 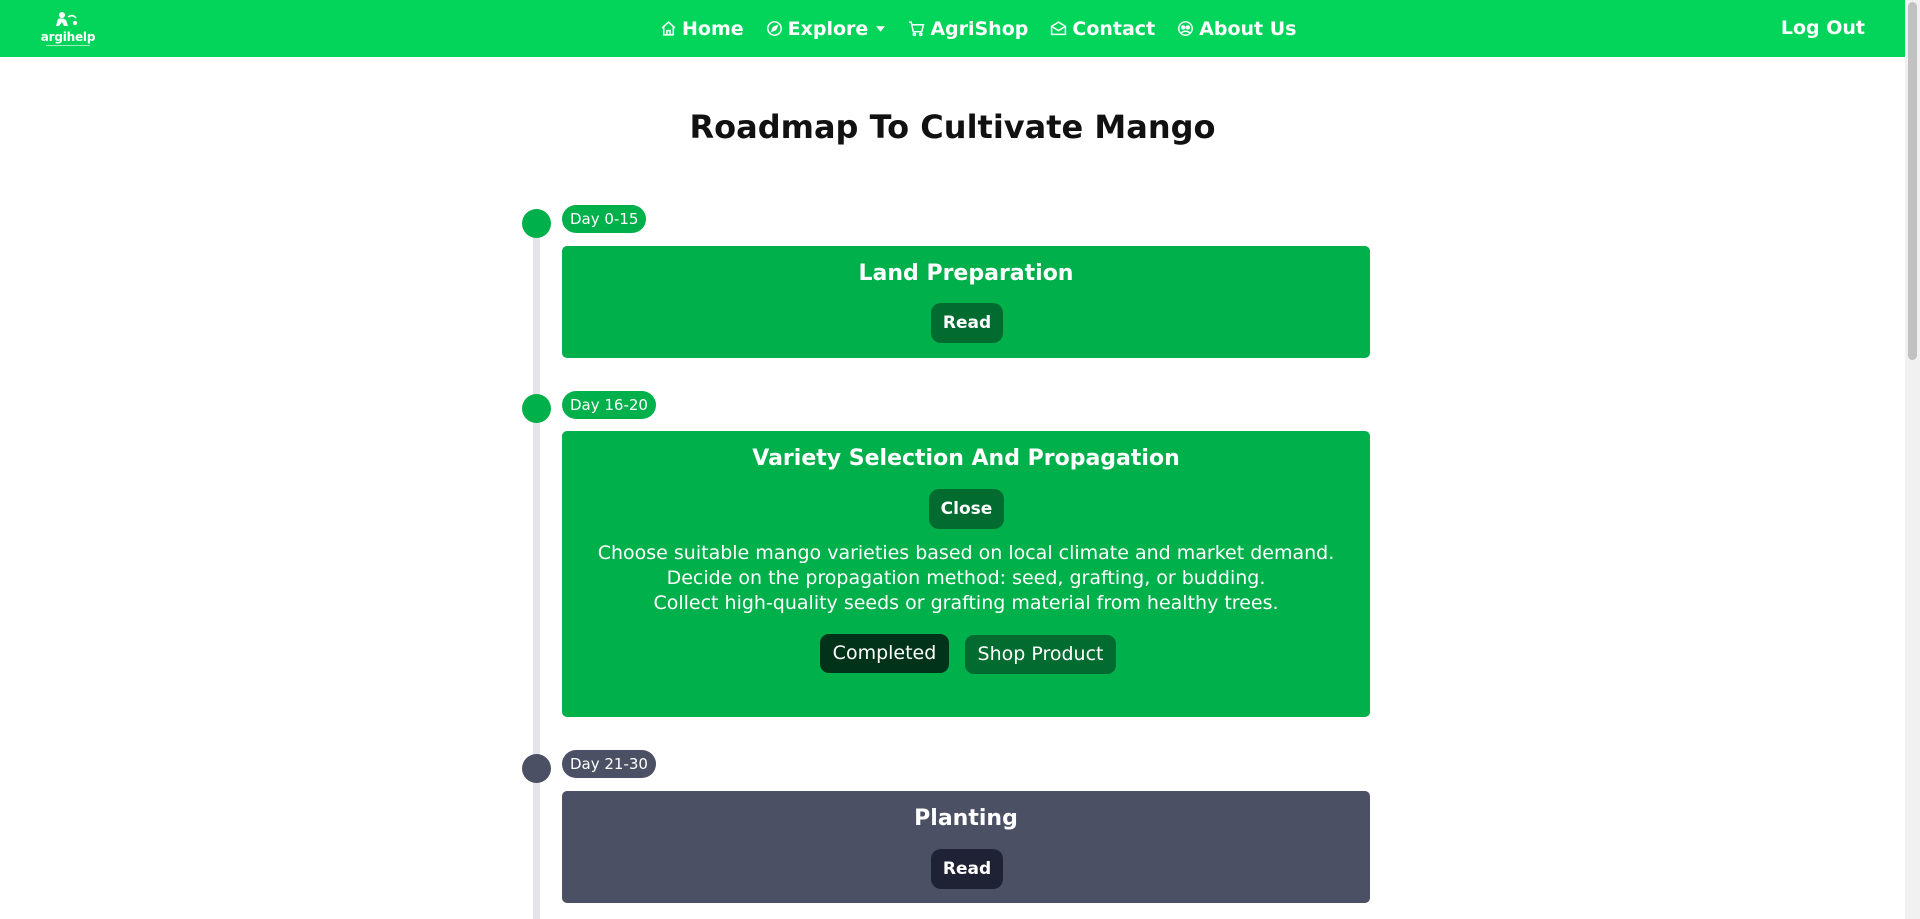 What do you see at coordinates (1059, 28) in the screenshot?
I see `envelope-icon` at bounding box center [1059, 28].